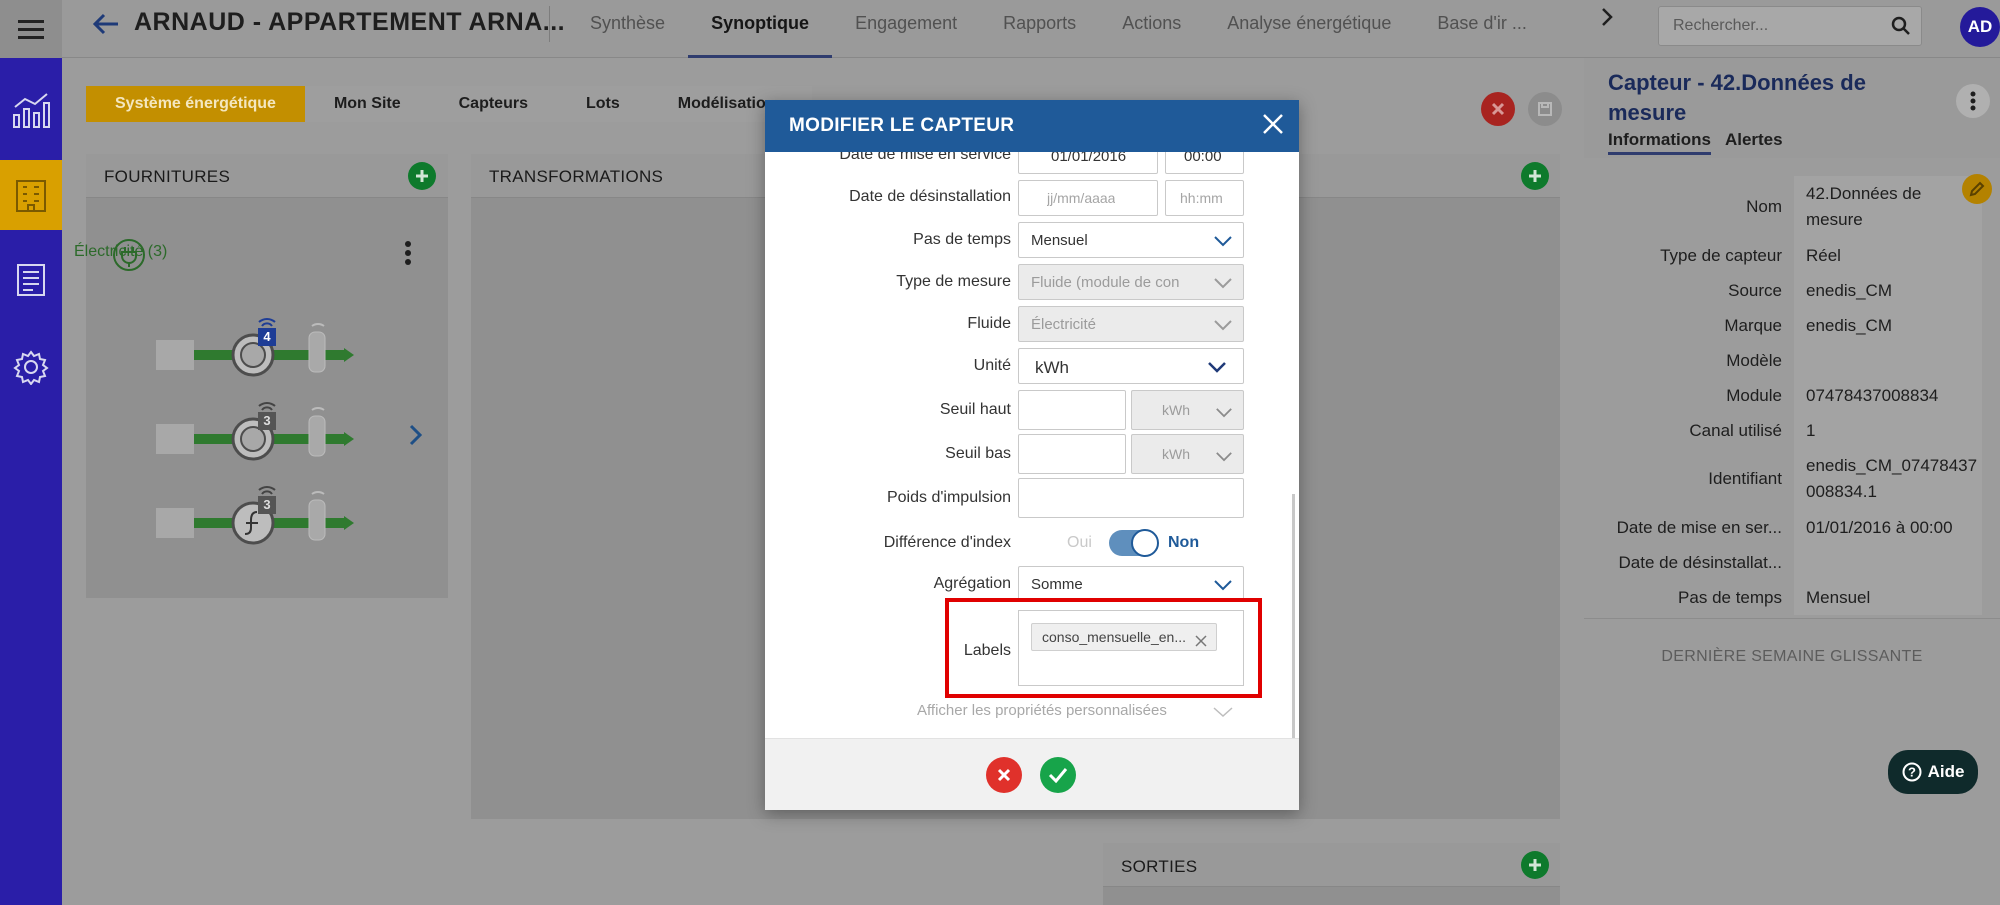 This screenshot has width=2000, height=905. What do you see at coordinates (367, 104) in the screenshot?
I see `subtab-mon-site: Mon Site` at bounding box center [367, 104].